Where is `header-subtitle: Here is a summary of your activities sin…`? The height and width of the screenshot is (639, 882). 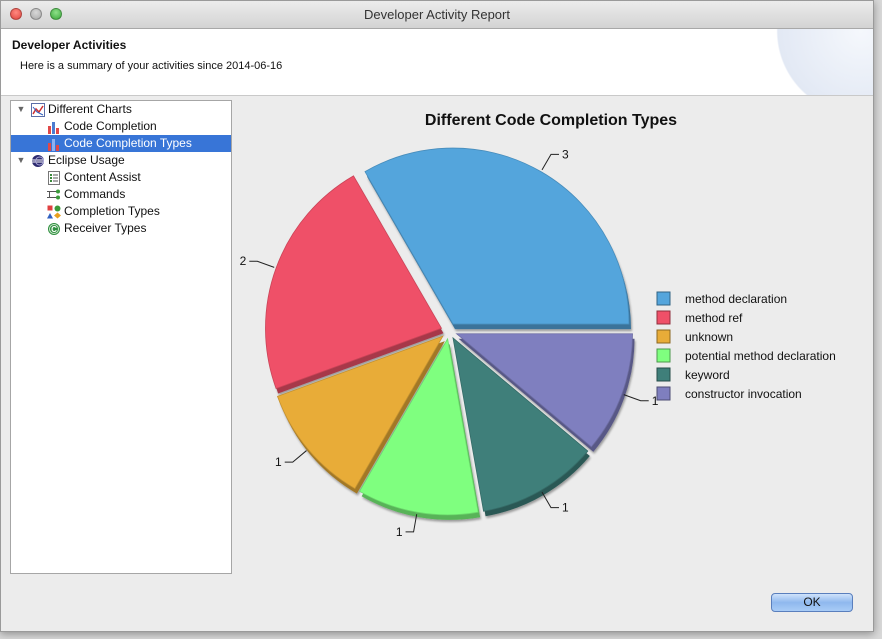
header-subtitle: Here is a summary of your activities sin… is located at coordinates (151, 66).